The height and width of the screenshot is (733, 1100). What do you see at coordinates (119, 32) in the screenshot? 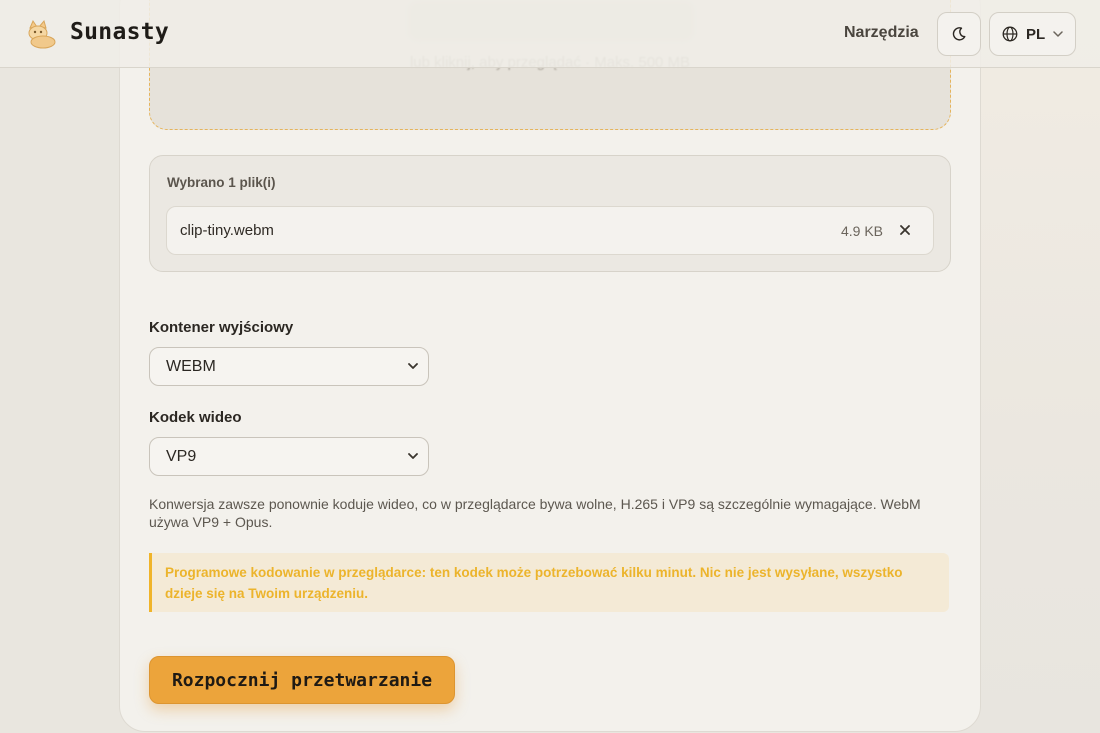
I see `brand-name: Sunasty` at bounding box center [119, 32].